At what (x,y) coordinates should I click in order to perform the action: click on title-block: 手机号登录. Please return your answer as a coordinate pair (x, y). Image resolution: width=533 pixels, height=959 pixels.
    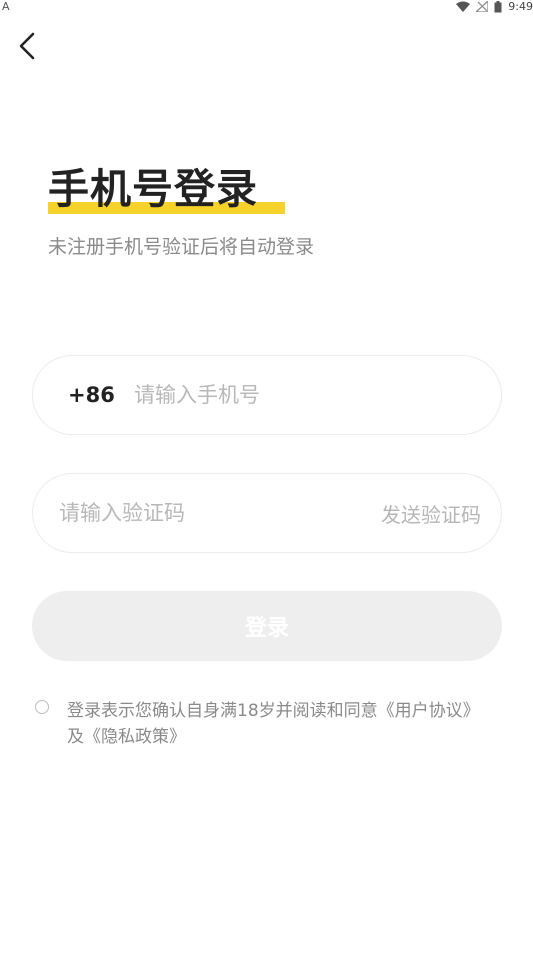
    Looking at the image, I should click on (166, 189).